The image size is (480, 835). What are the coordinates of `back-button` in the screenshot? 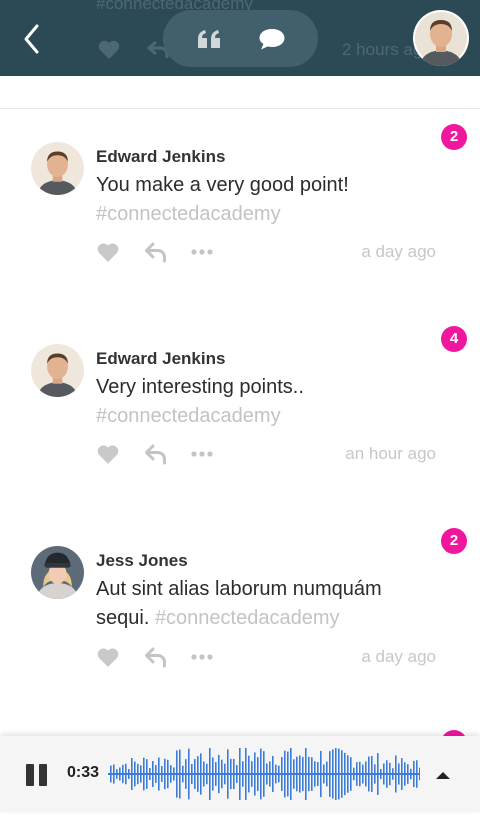 It's located at (33, 39).